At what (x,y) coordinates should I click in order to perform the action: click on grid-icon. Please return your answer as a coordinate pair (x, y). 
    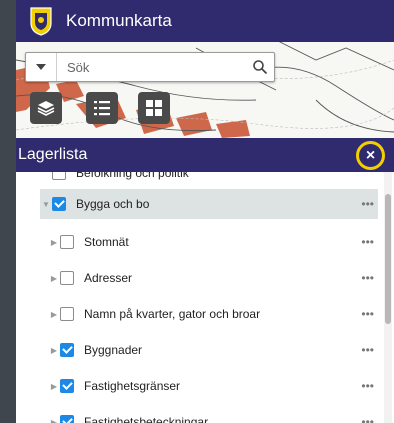
    Looking at the image, I should click on (154, 108).